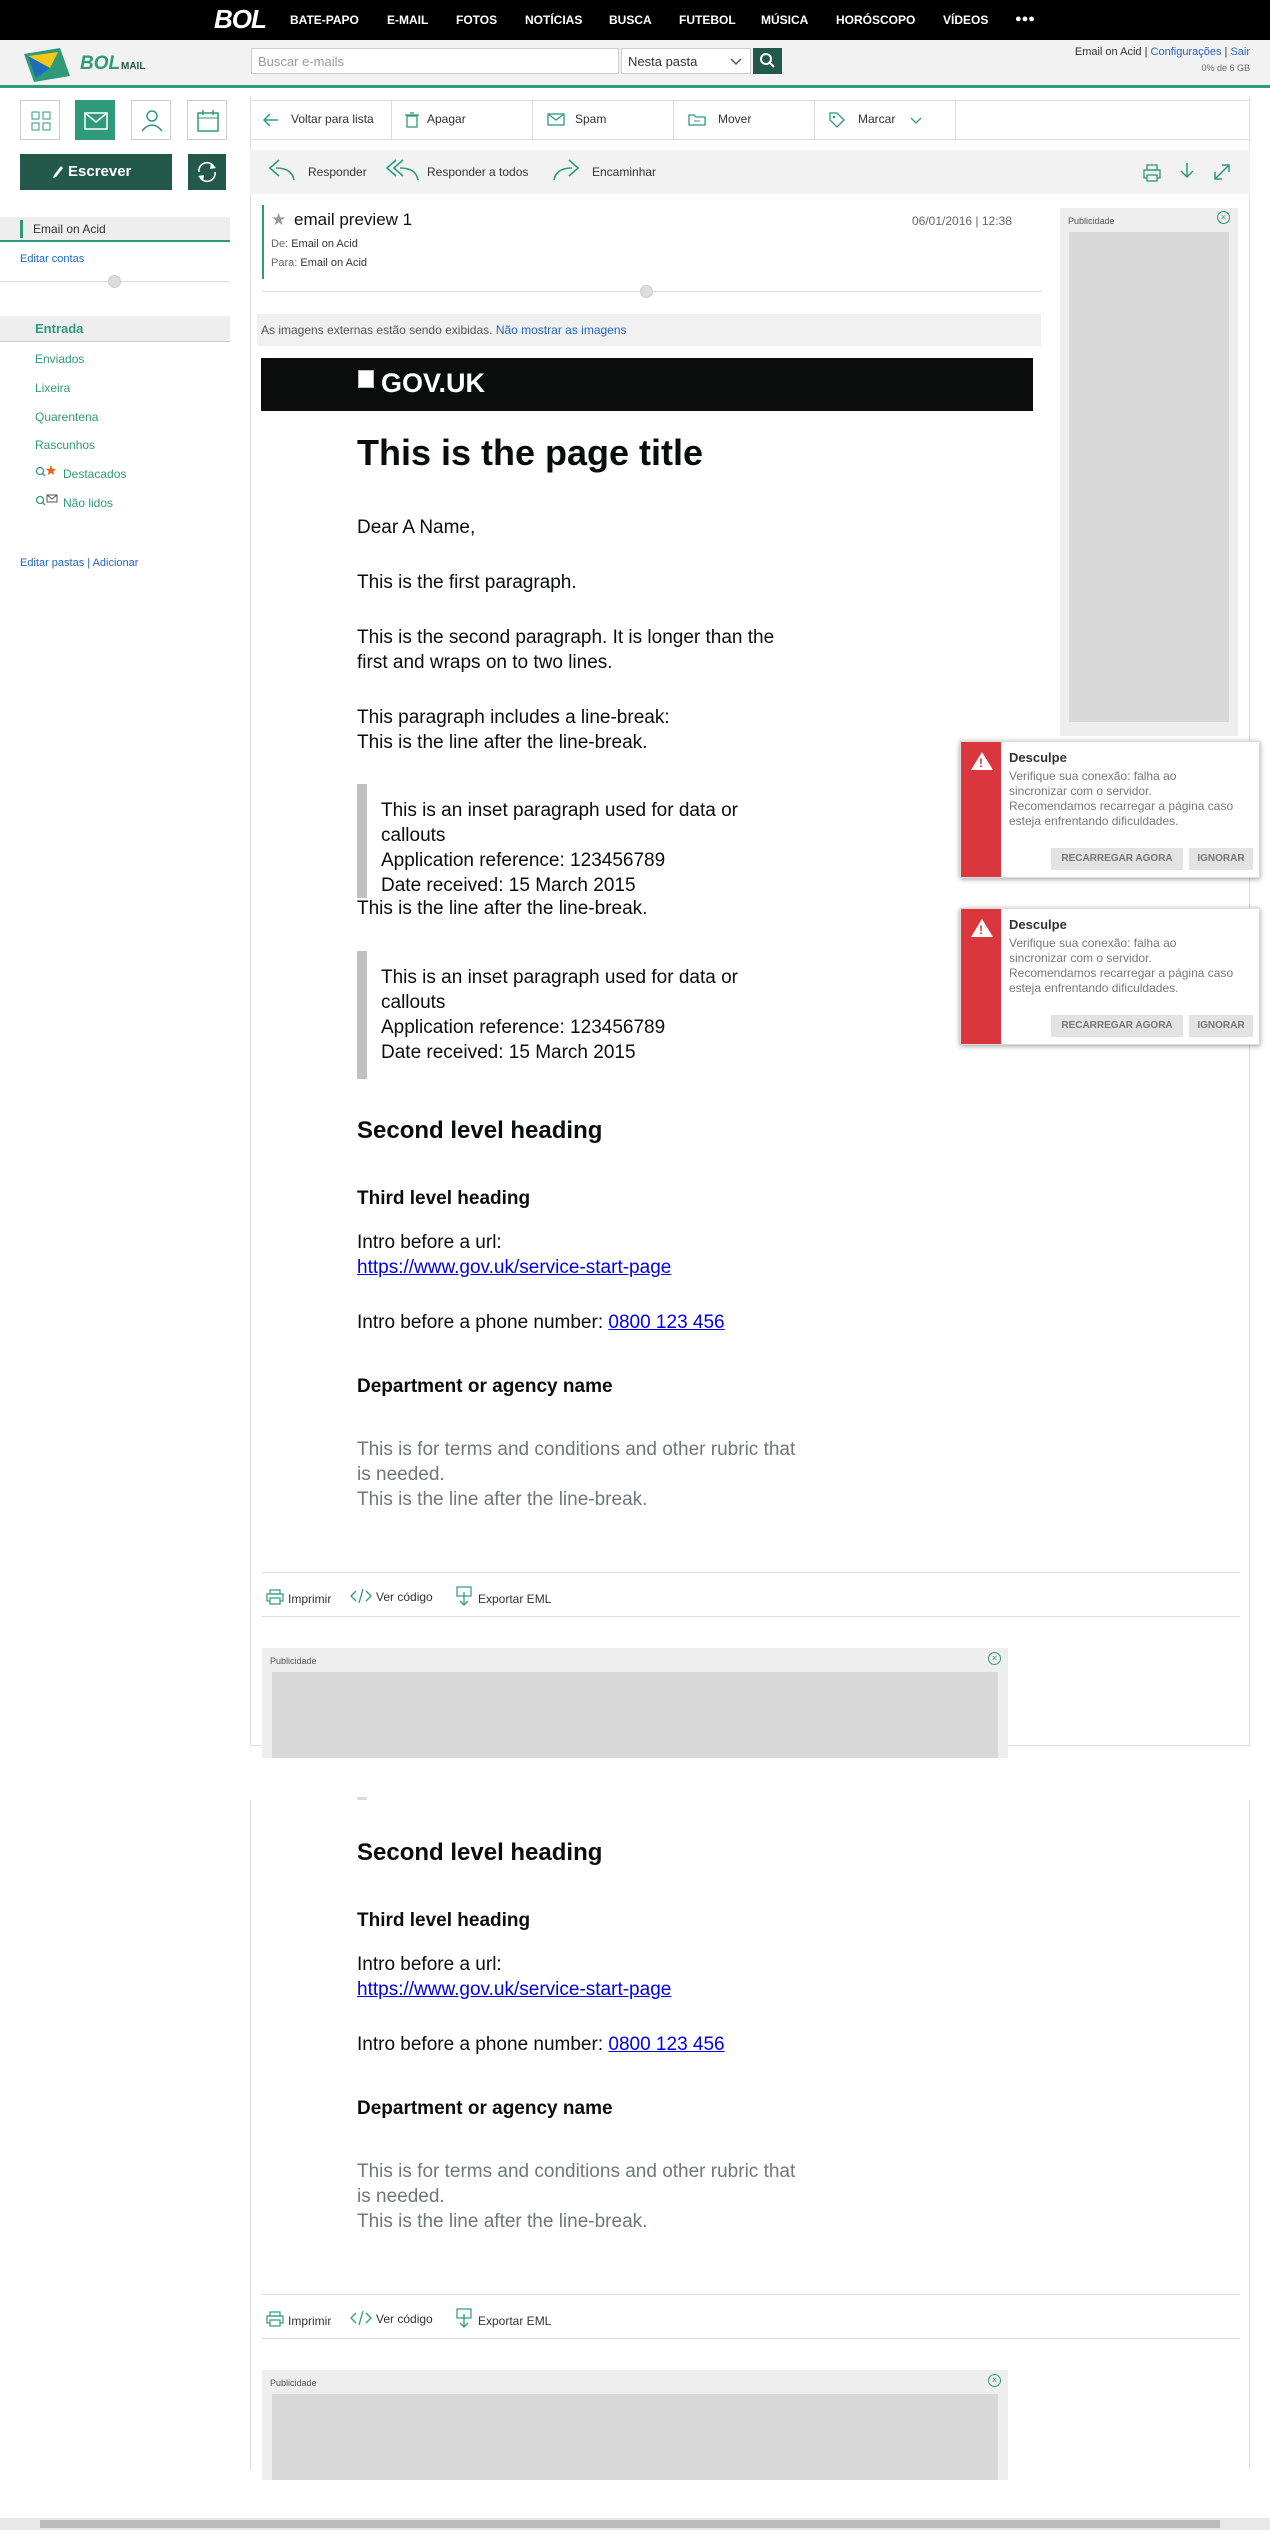  What do you see at coordinates (603, 120) in the screenshot?
I see `spam-button: Spam` at bounding box center [603, 120].